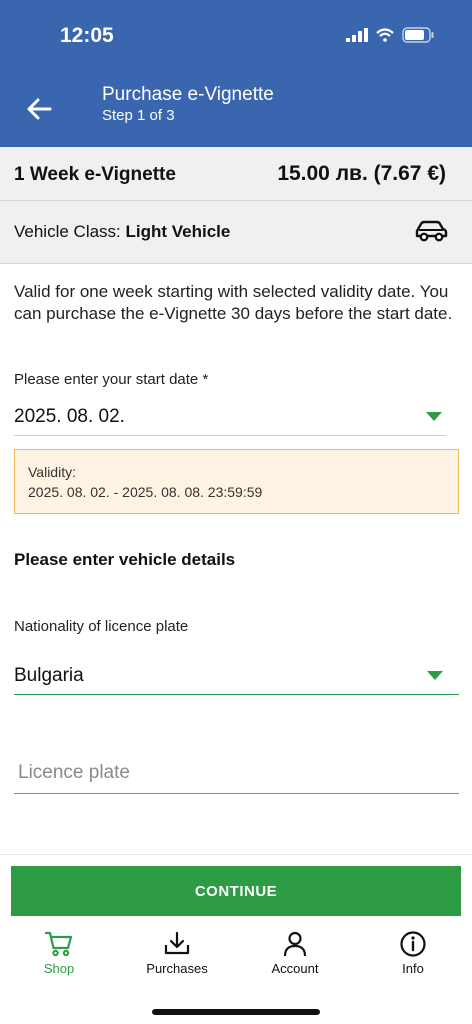 This screenshot has height=1024, width=472. I want to click on step-indicator: Step 1 of 3, so click(138, 115).